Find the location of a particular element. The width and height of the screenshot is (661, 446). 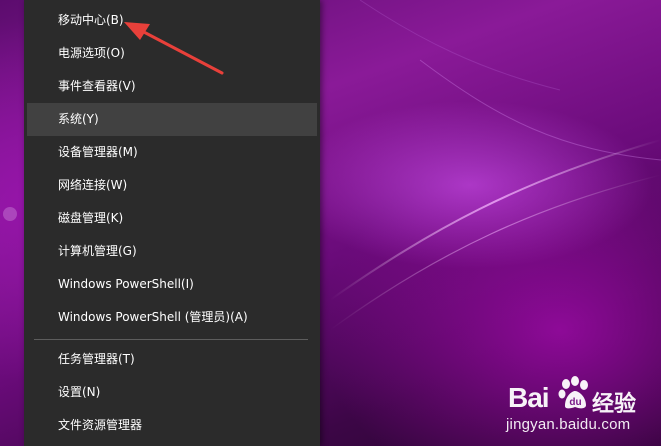

menu-item-event-viewer: 事件查看器(V) is located at coordinates (172, 86).